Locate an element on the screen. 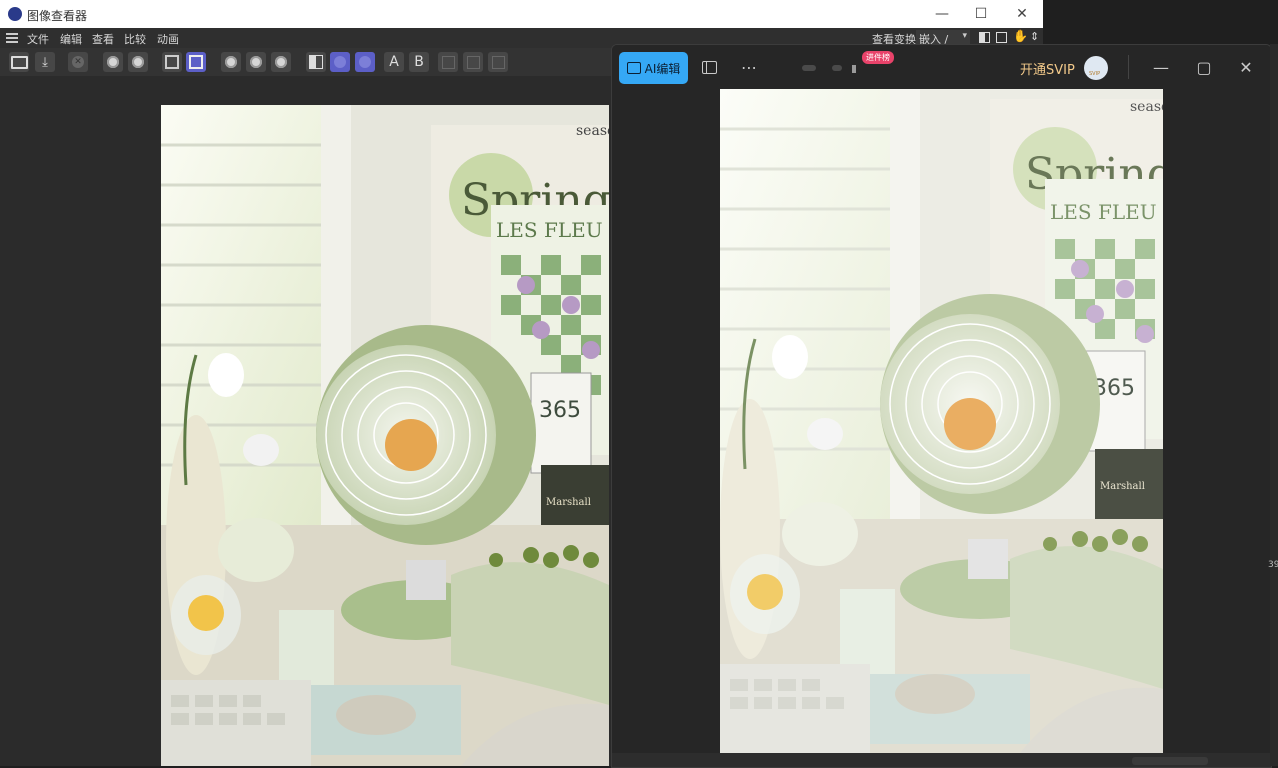 Image resolution: width=1278 pixels, height=768 pixels. hamburger-icon is located at coordinates (12, 38).